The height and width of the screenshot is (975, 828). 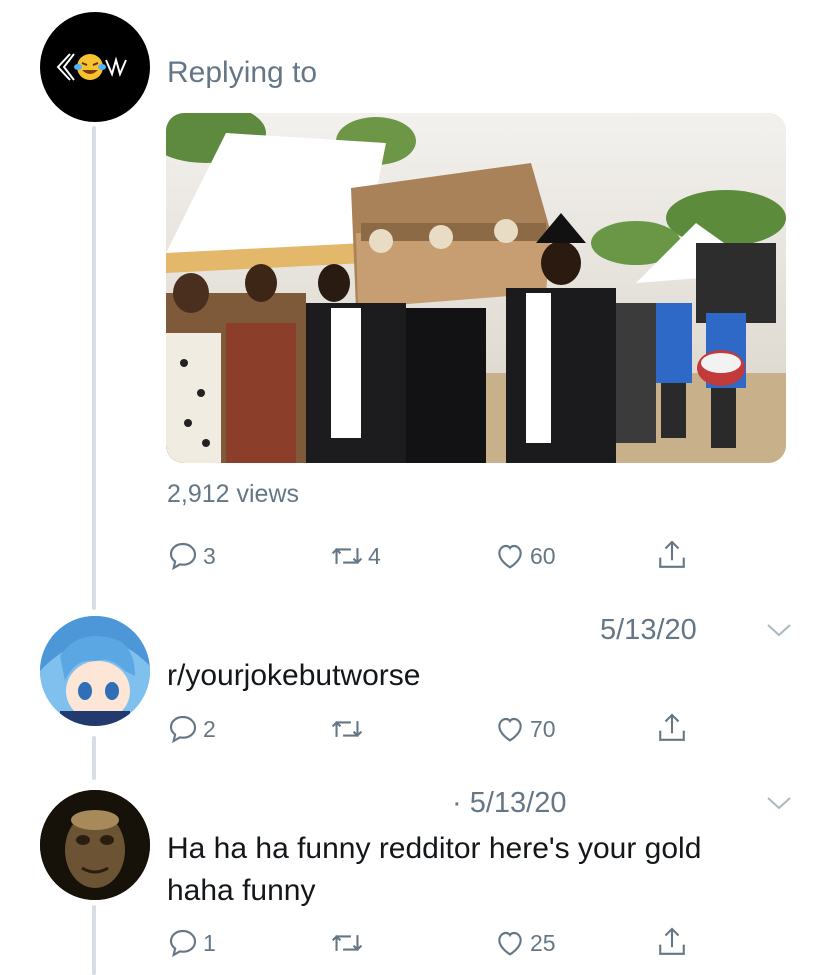 I want to click on like-count: 25, so click(x=543, y=942).